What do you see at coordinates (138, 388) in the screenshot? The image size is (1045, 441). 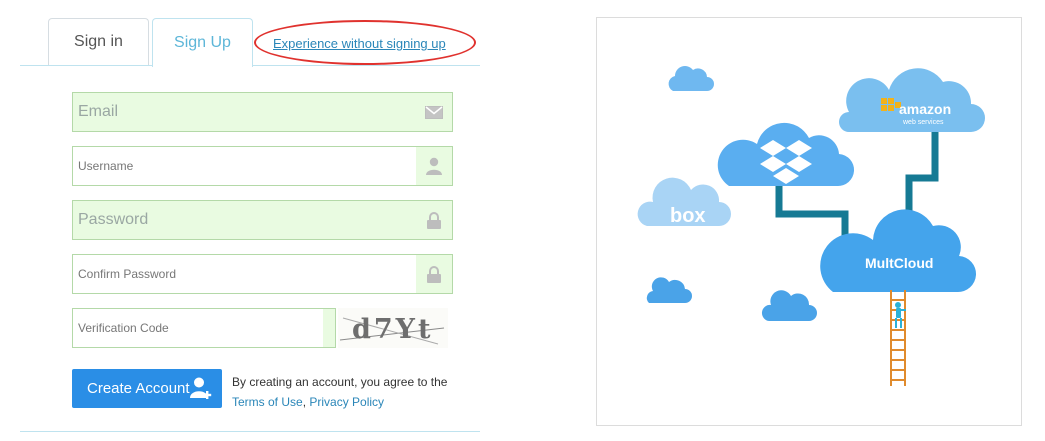 I see `create-account-label: Create Account` at bounding box center [138, 388].